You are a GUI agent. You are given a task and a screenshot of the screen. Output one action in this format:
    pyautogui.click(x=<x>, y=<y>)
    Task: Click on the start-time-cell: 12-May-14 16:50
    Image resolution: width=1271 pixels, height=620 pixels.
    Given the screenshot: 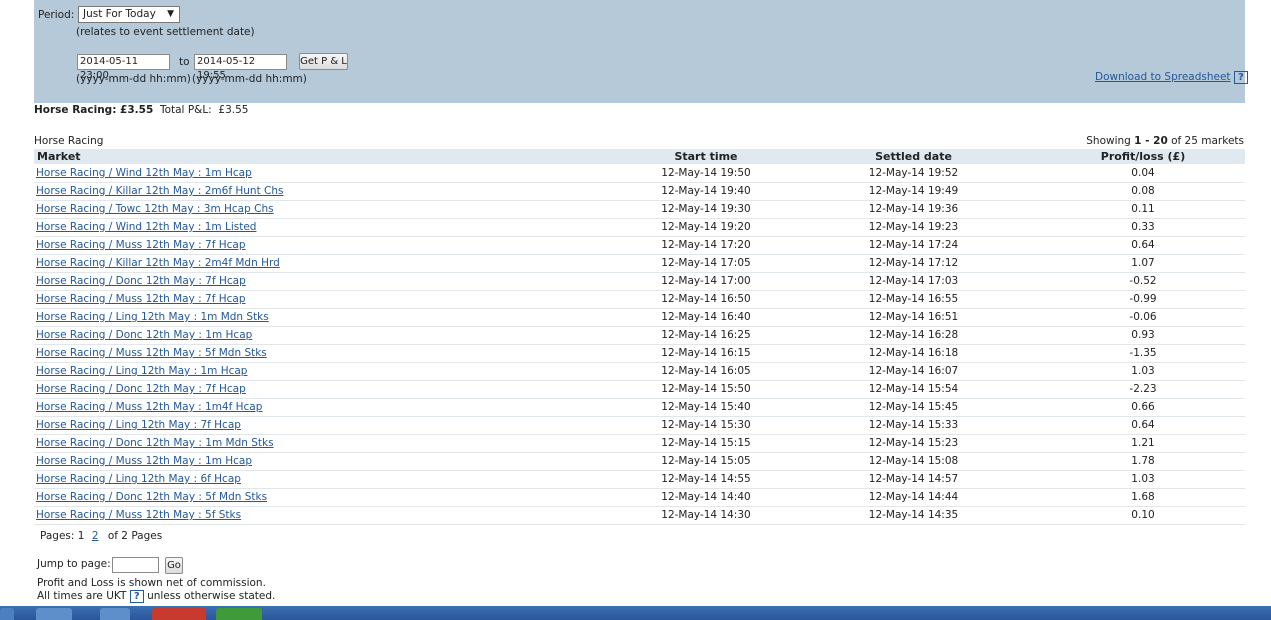 What is the action you would take?
    pyautogui.click(x=706, y=299)
    